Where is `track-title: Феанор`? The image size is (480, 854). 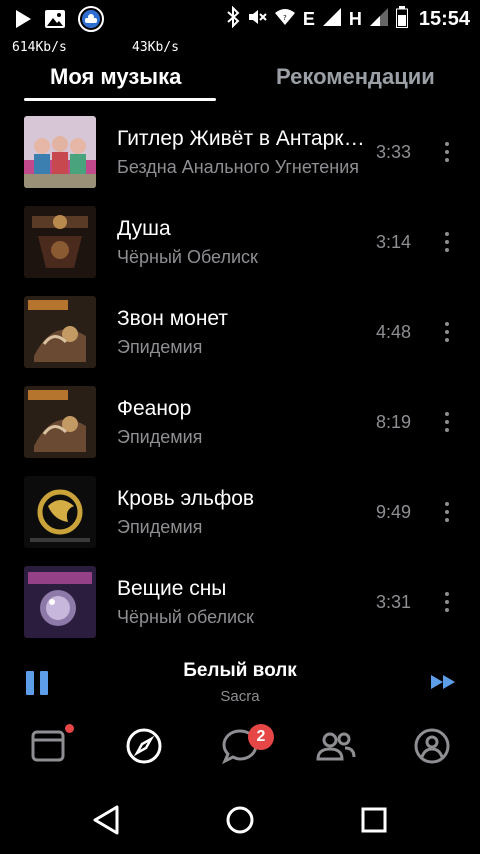 track-title: Феанор is located at coordinates (154, 408).